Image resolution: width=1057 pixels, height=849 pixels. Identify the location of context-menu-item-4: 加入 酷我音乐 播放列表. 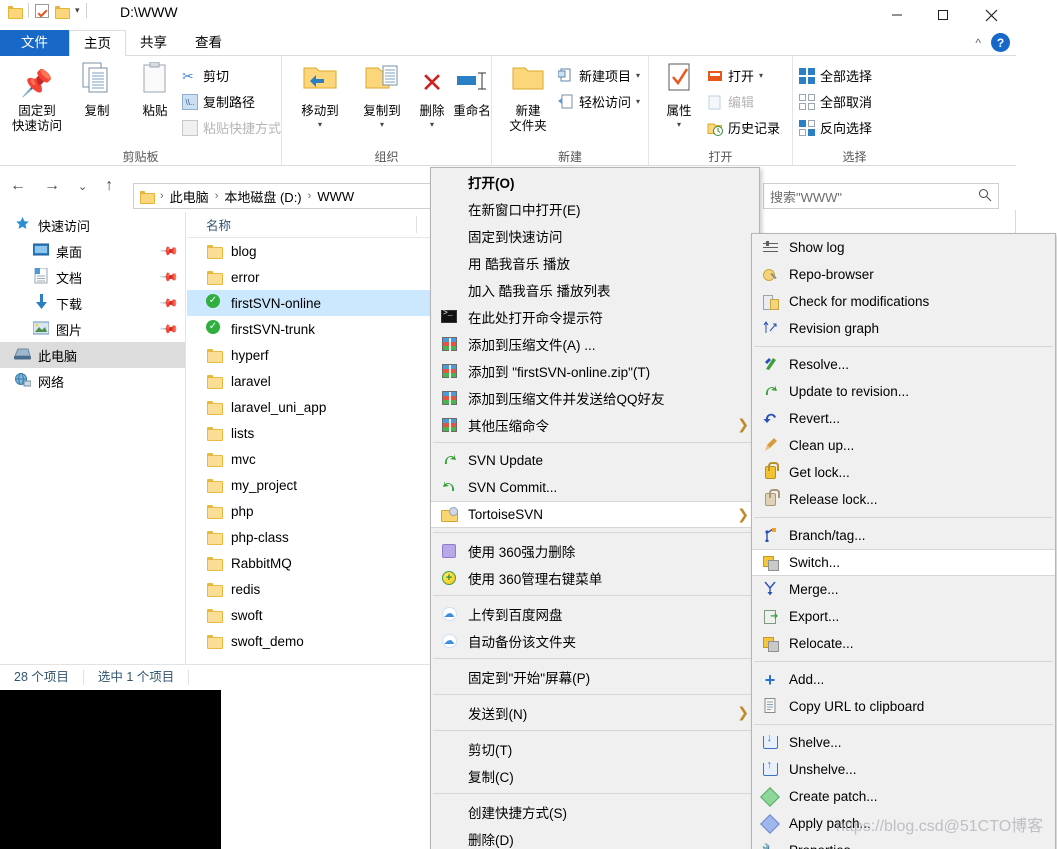
(595, 289).